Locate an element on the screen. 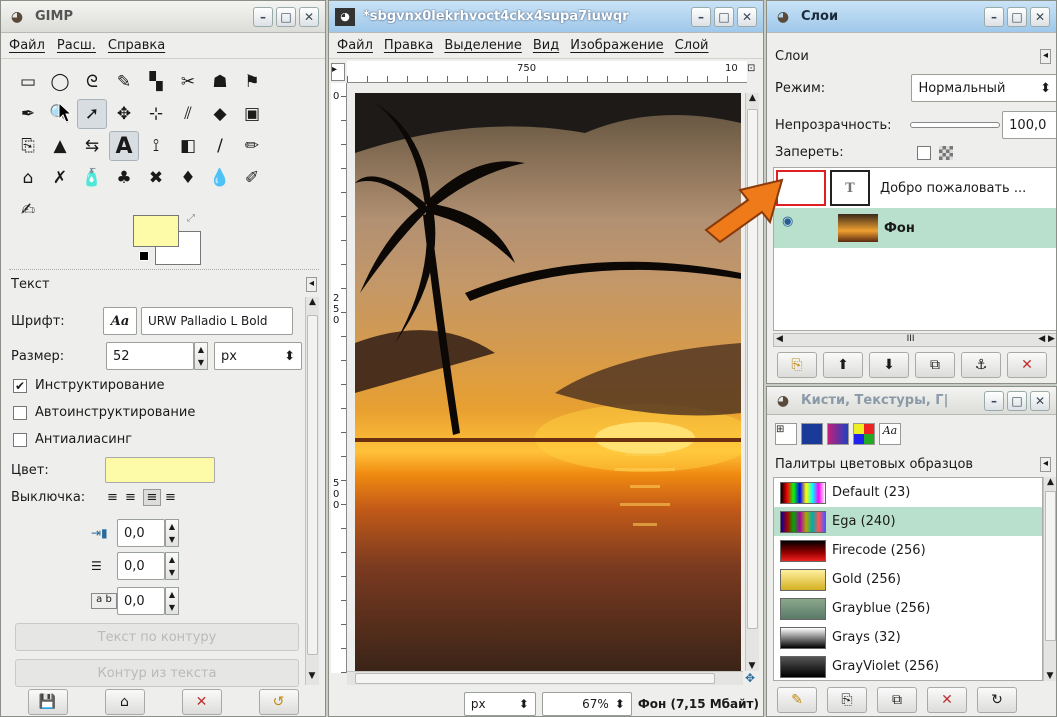 Image resolution: width=1057 pixels, height=717 pixels. perspective-clone-tool-icon: ♦ is located at coordinates (188, 178).